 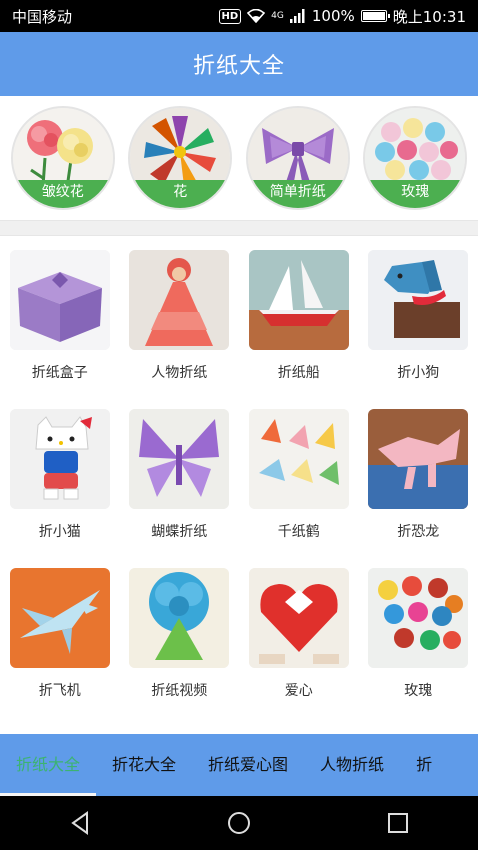 I want to click on home-circle-icon, so click(x=238, y=823).